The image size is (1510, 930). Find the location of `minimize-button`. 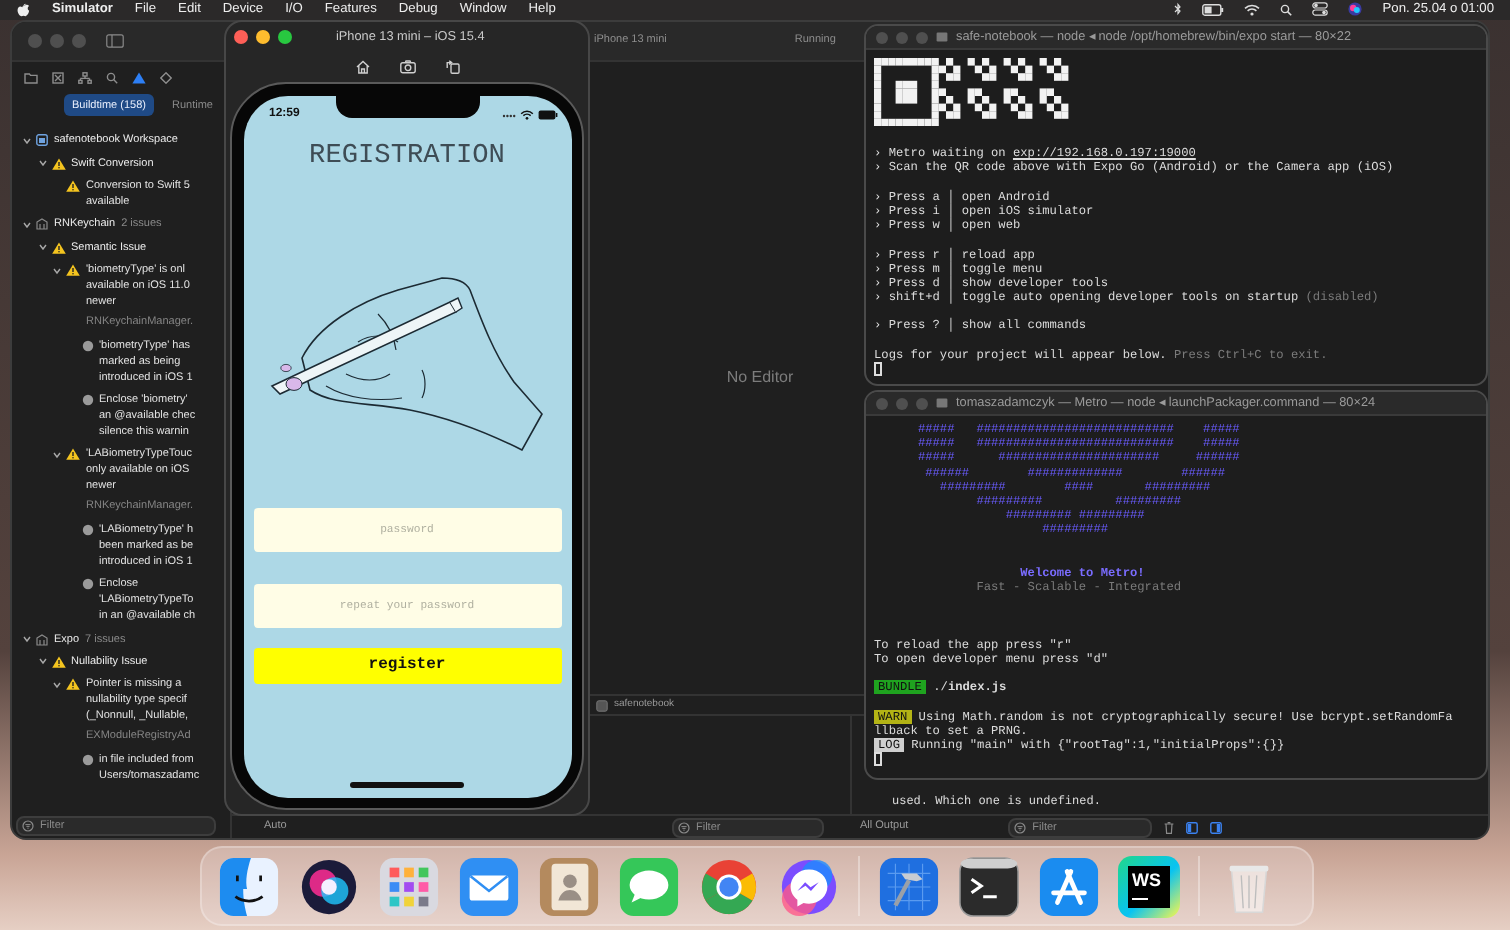

minimize-button is located at coordinates (263, 37).